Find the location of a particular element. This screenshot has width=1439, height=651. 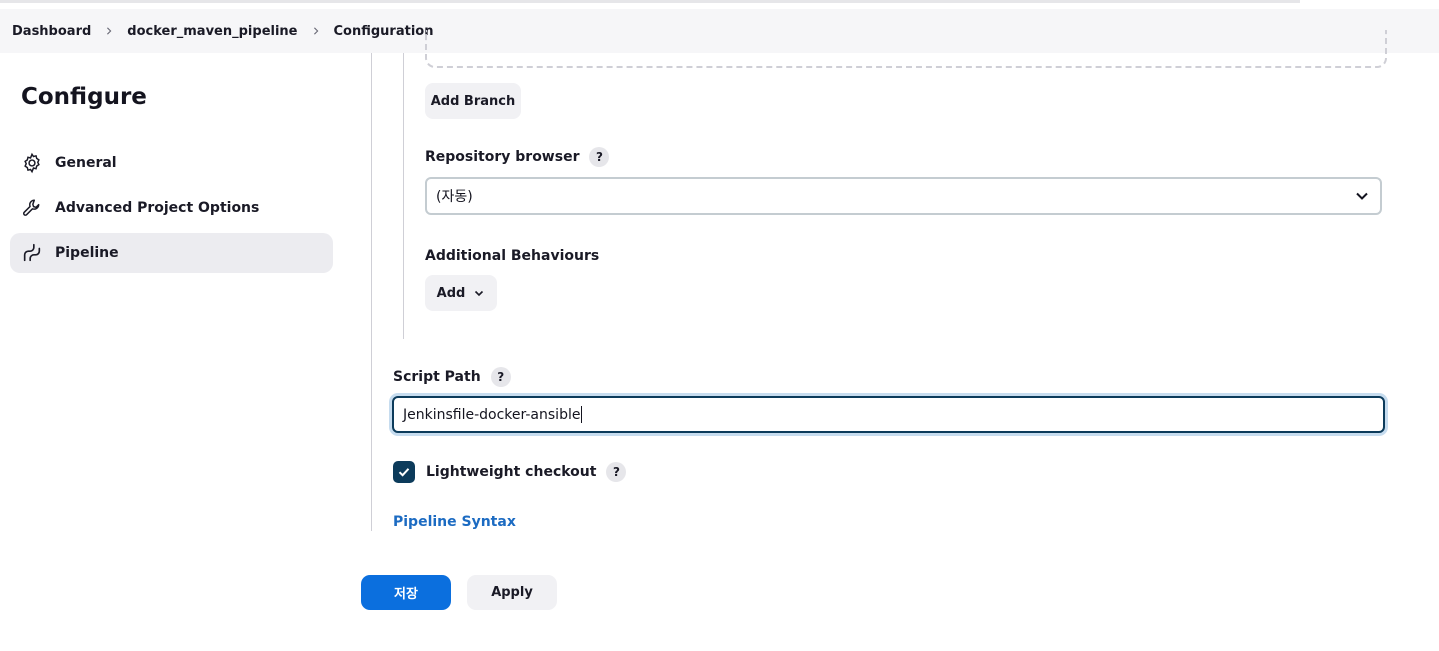

add-button-label: Add is located at coordinates (451, 293).